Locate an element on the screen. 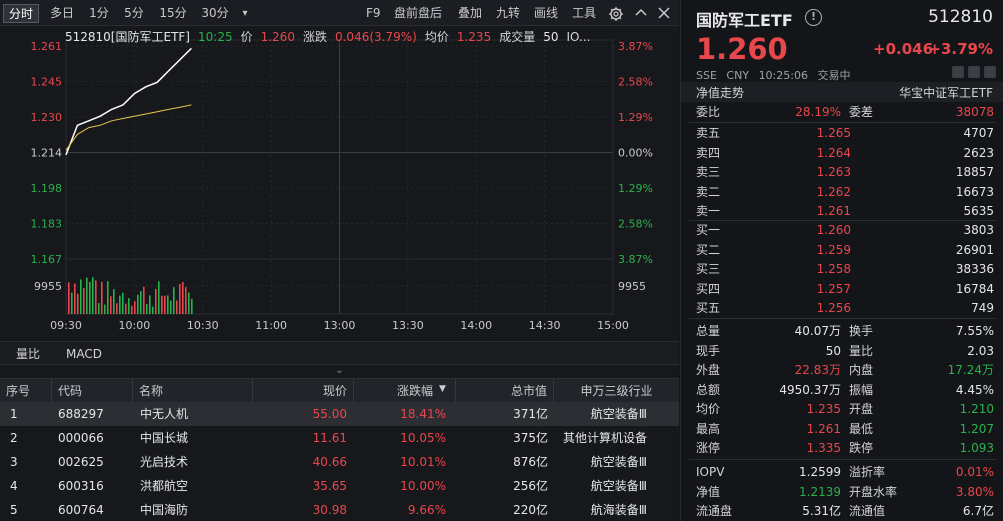 This screenshot has height=521, width=1003. table-row: 5 600764 中国海防 30.98 9.66% 220亿 航海装备Ⅲ is located at coordinates (339, 509).